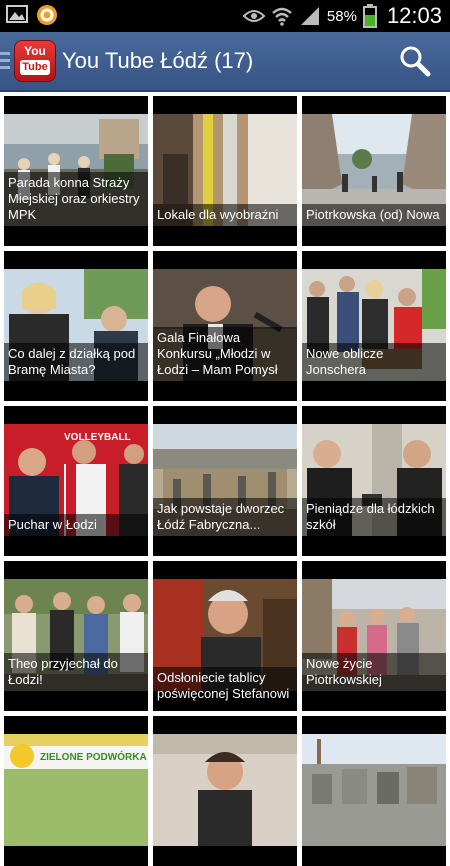 This screenshot has height=866, width=450. I want to click on drawer-indicator-icon, so click(5, 62).